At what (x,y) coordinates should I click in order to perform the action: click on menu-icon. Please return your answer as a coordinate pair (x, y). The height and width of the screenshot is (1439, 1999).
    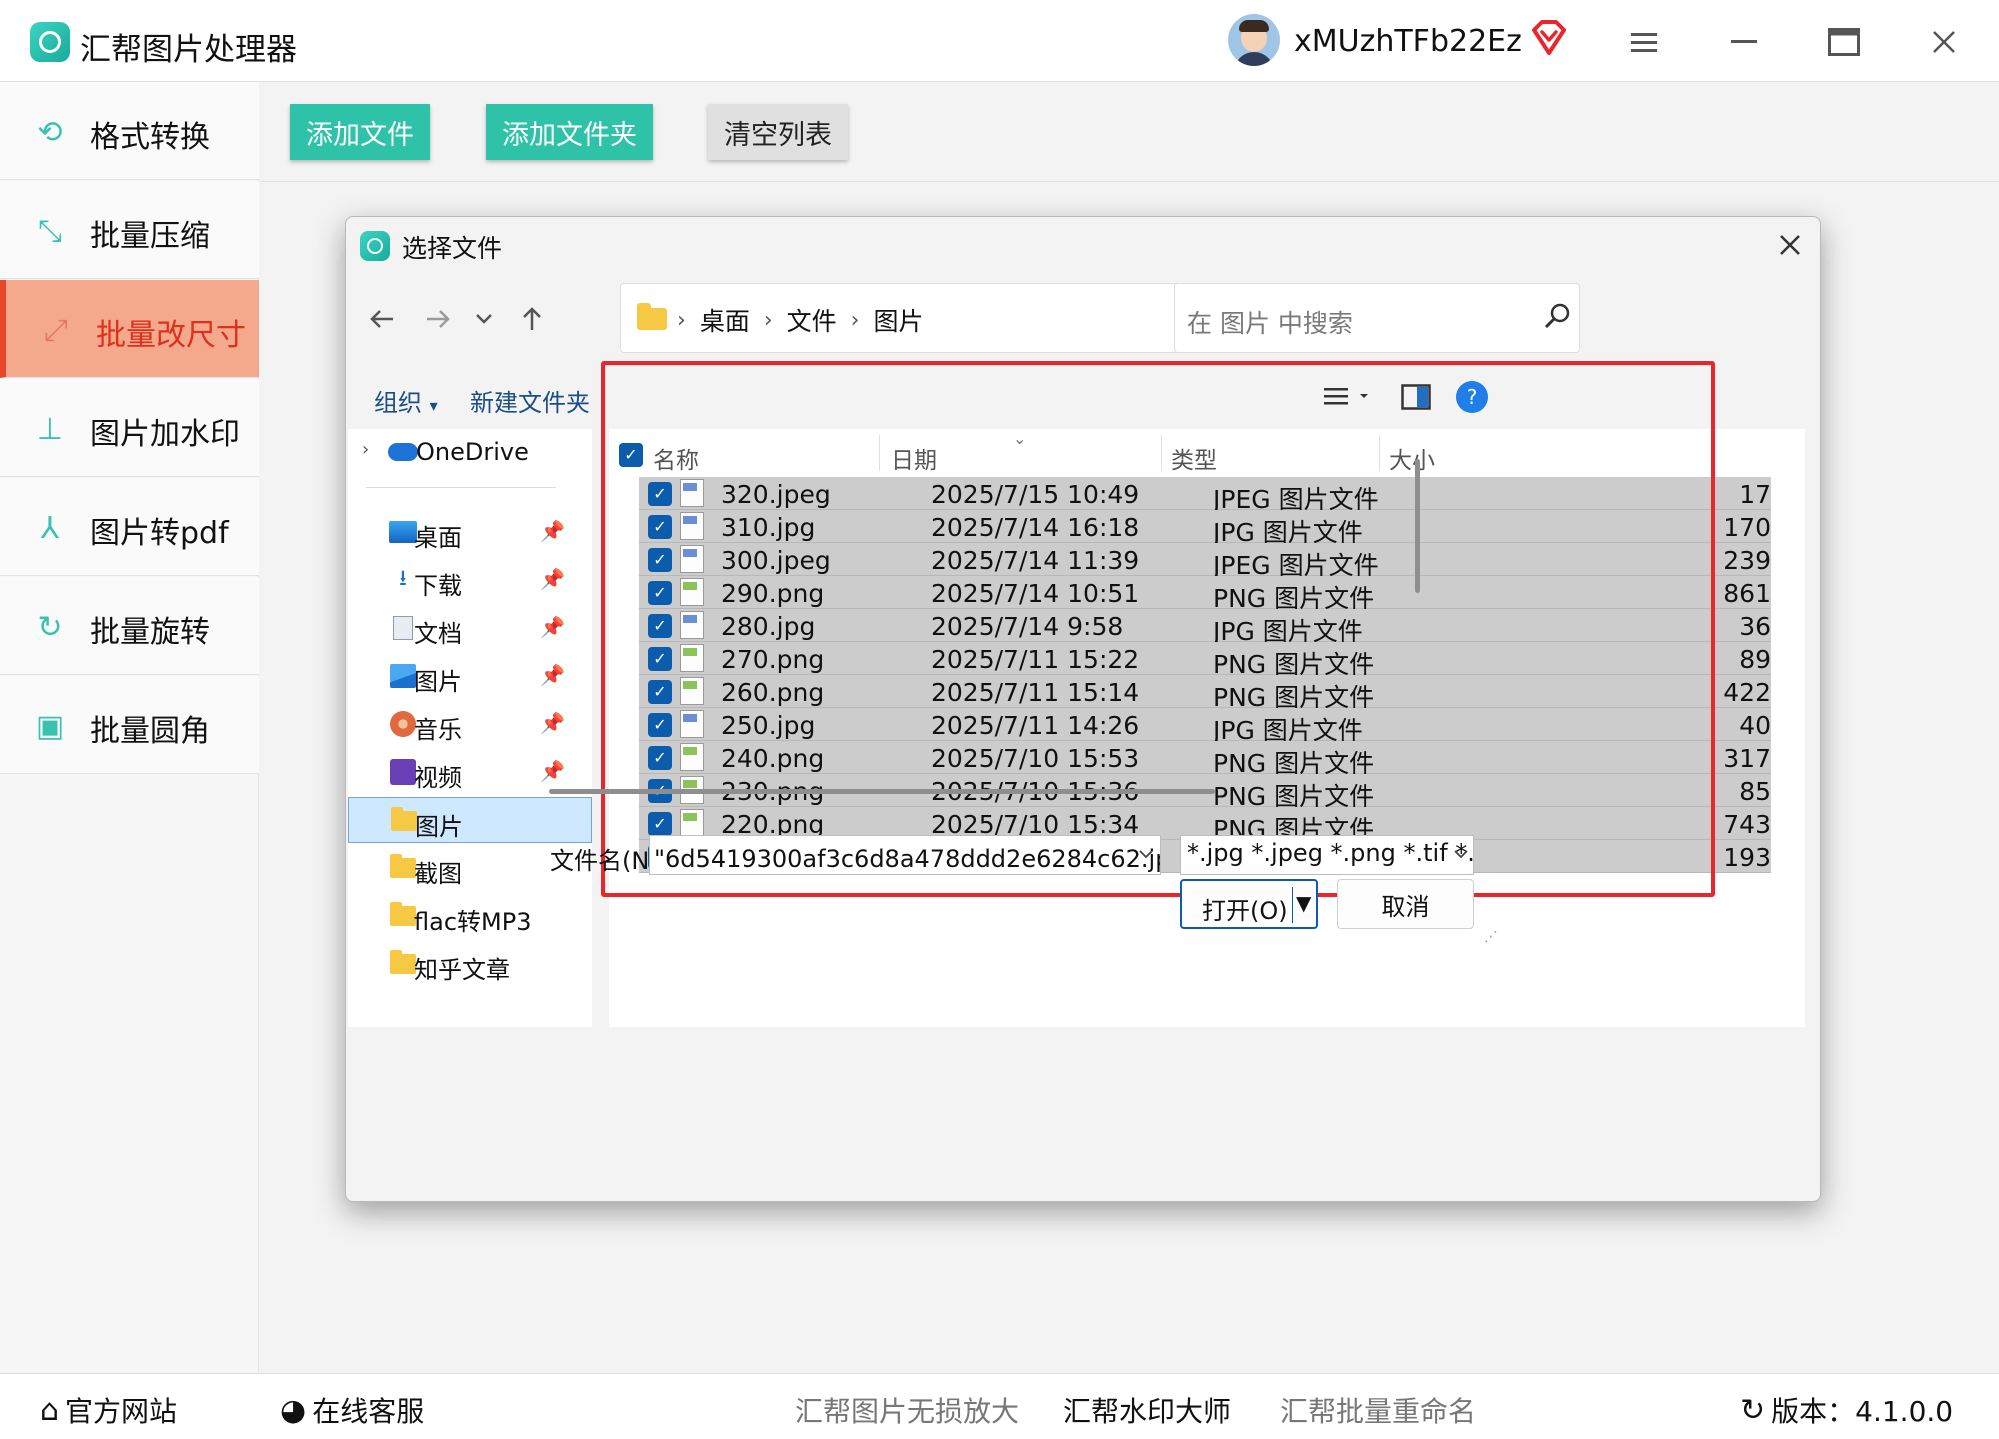
    Looking at the image, I should click on (1644, 42).